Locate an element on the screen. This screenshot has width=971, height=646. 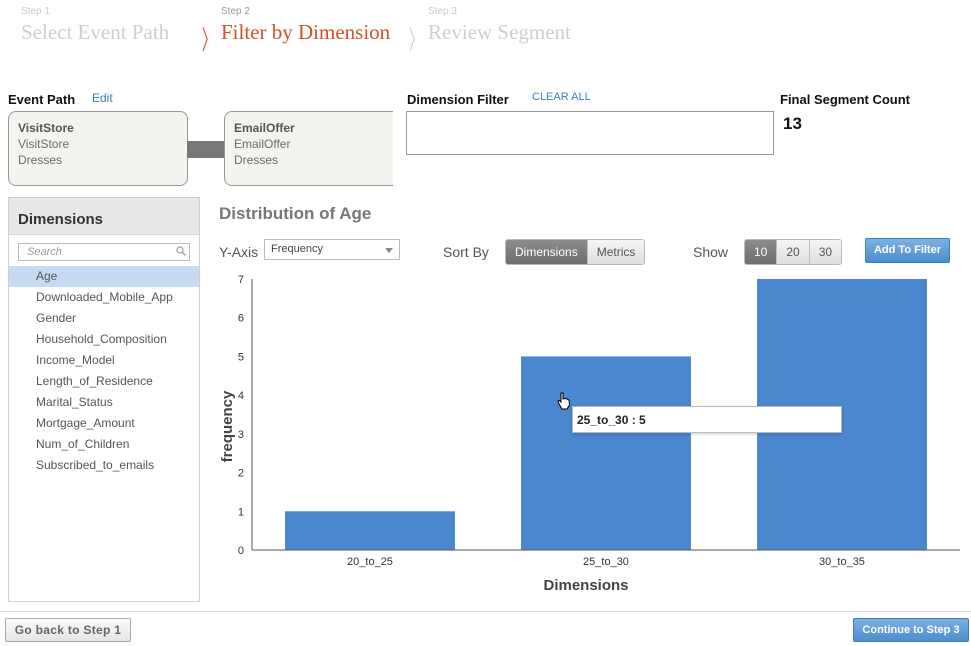
step-1: Step 1 Select Event Path is located at coordinates (95, 25).